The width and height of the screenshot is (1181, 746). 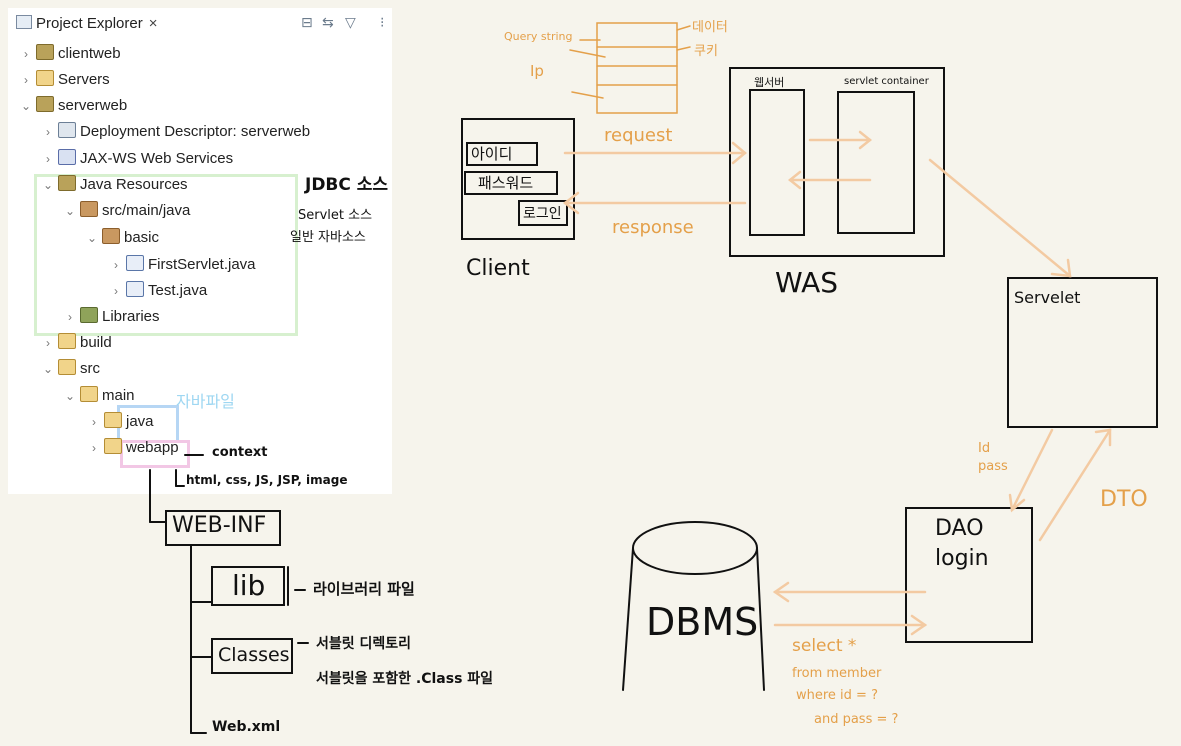 I want to click on servlet-container-box, so click(x=876, y=162).